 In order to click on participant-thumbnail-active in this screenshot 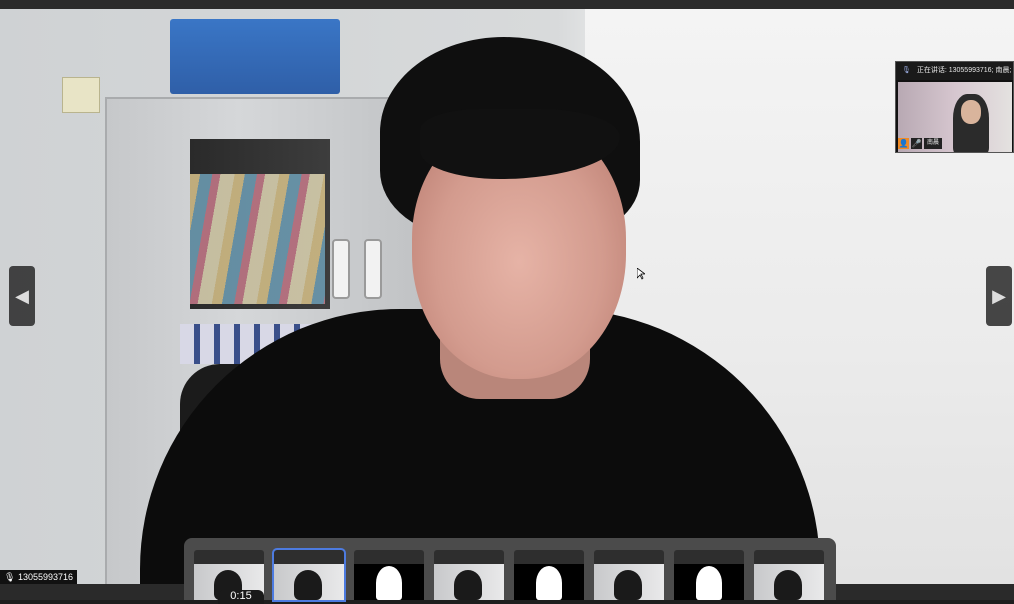, I will do `click(309, 575)`.